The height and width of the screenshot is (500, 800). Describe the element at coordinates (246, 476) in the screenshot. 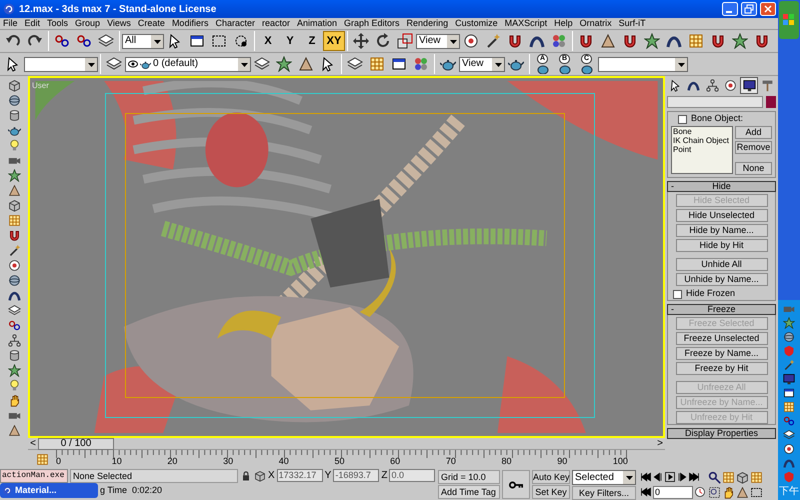

I see `lock-icon` at that location.